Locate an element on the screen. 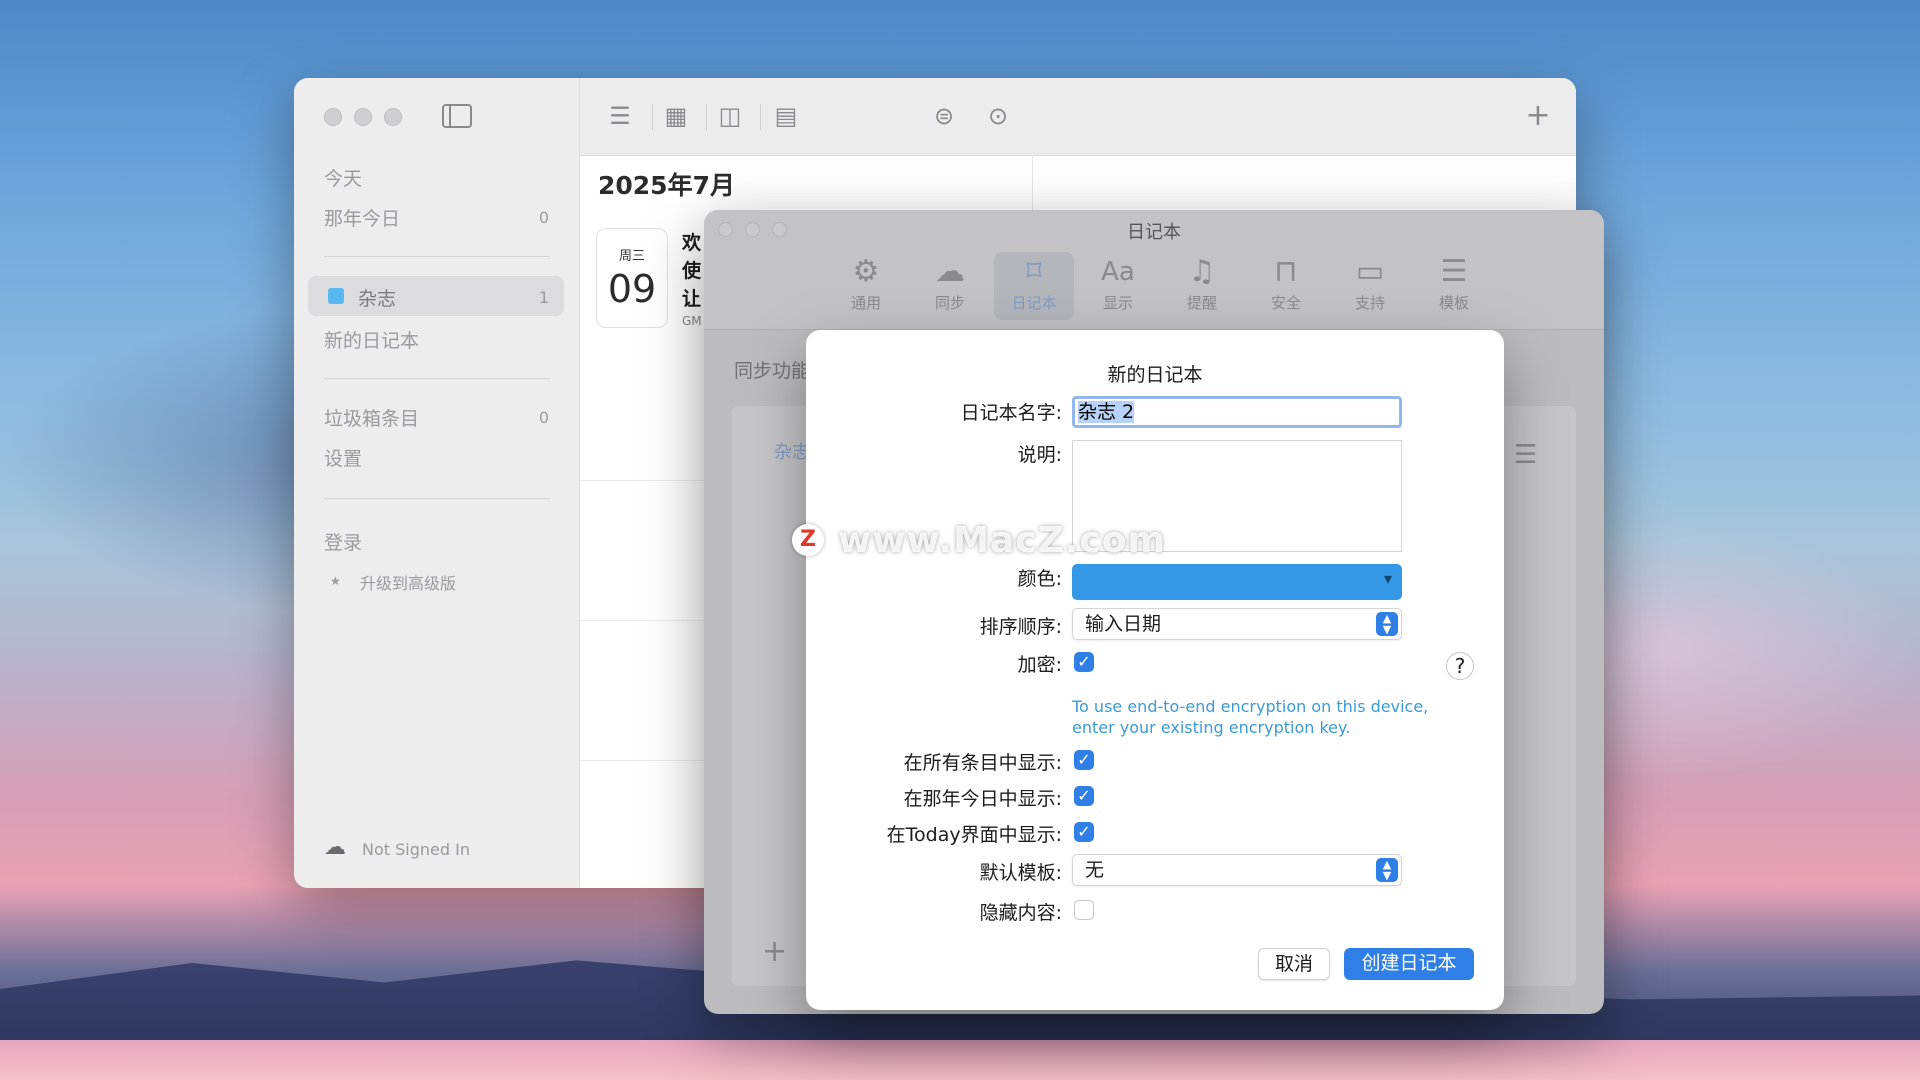 The width and height of the screenshot is (1920, 1080). hide-content-checkbox is located at coordinates (1084, 910).